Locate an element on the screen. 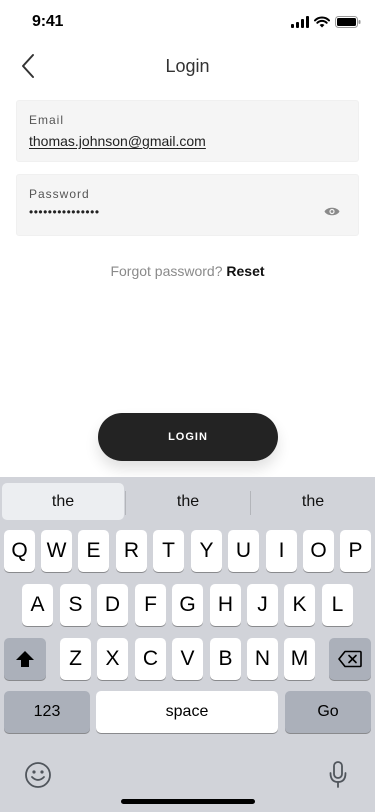  password-value: ••••••••••••••• is located at coordinates (64, 212).